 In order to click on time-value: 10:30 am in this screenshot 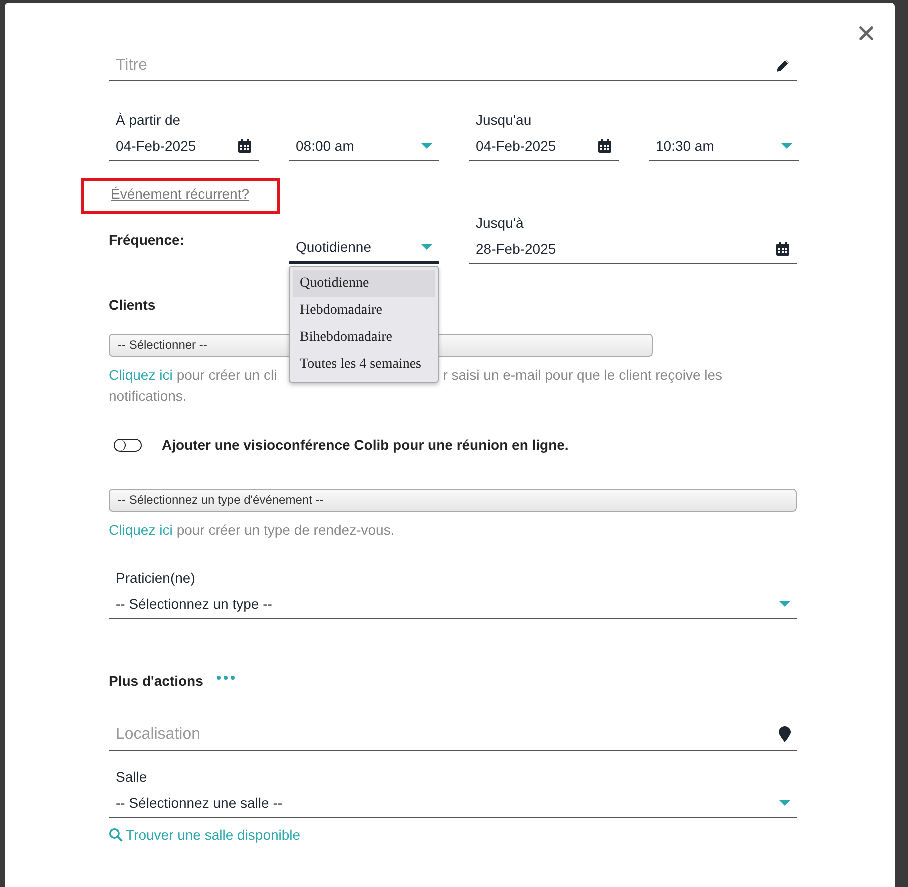, I will do `click(686, 146)`.